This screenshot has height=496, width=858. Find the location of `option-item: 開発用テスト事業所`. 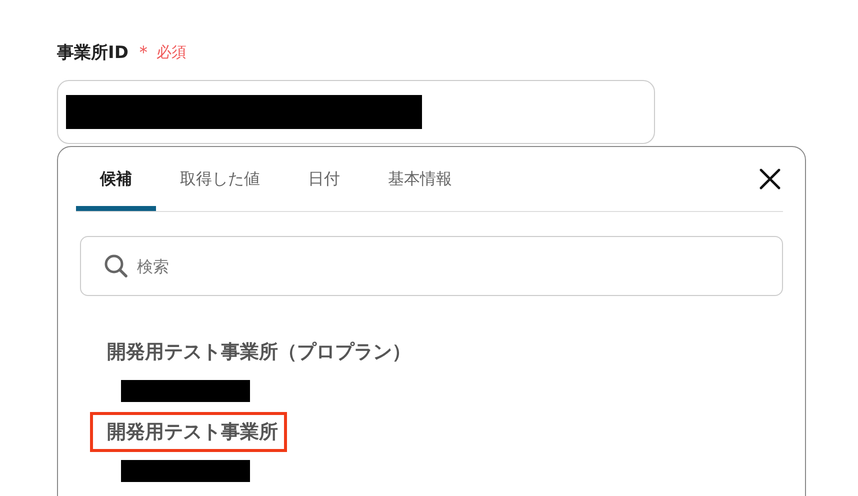

option-item: 開発用テスト事業所 is located at coordinates (188, 432).